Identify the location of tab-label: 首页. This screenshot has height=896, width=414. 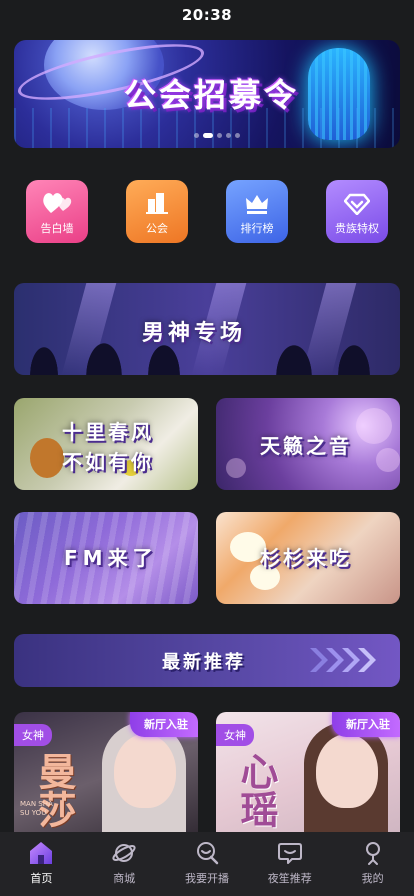
(41, 878).